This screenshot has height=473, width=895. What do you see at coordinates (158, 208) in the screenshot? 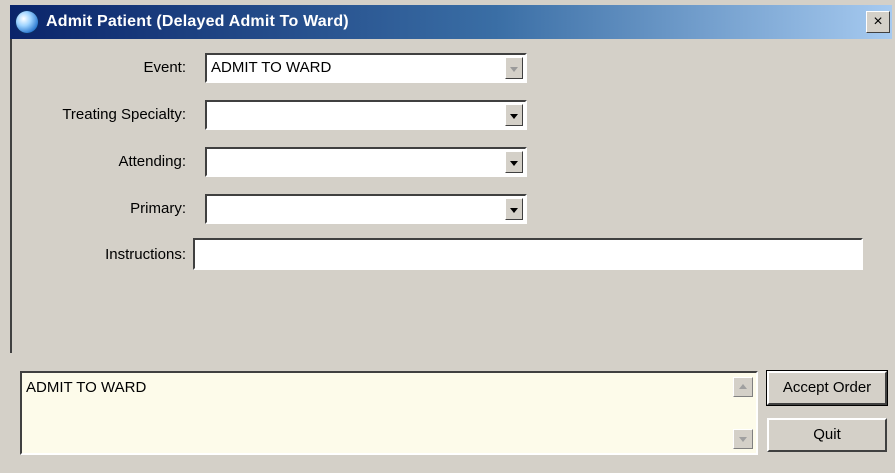
I see `primary-label: Primary:` at bounding box center [158, 208].